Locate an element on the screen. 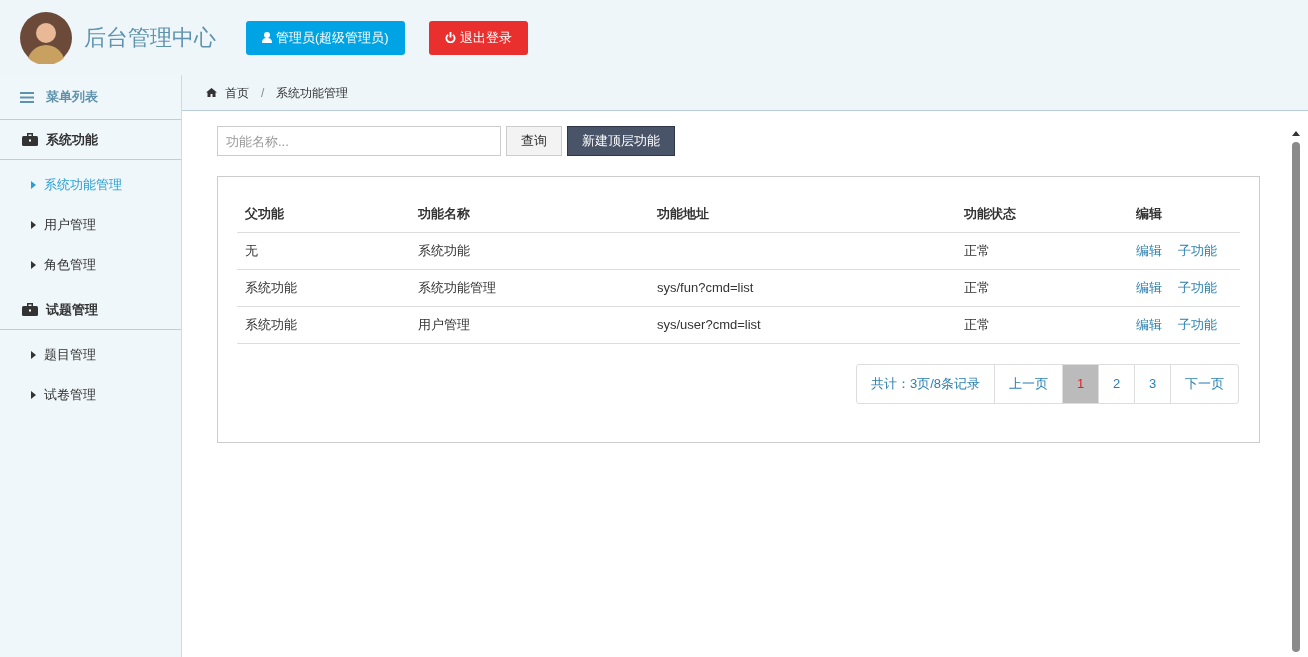 The width and height of the screenshot is (1308, 657). table-cell: 系统功能管理 is located at coordinates (457, 288).